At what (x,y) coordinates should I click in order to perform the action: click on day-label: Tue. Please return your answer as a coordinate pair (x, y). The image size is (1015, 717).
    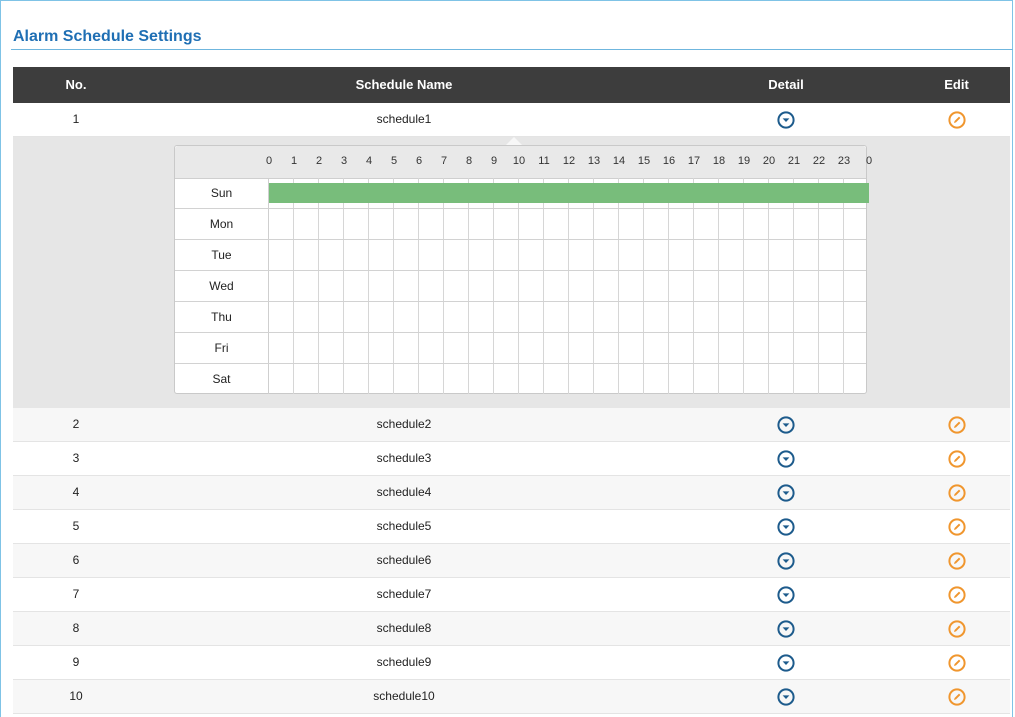
    Looking at the image, I should click on (222, 255).